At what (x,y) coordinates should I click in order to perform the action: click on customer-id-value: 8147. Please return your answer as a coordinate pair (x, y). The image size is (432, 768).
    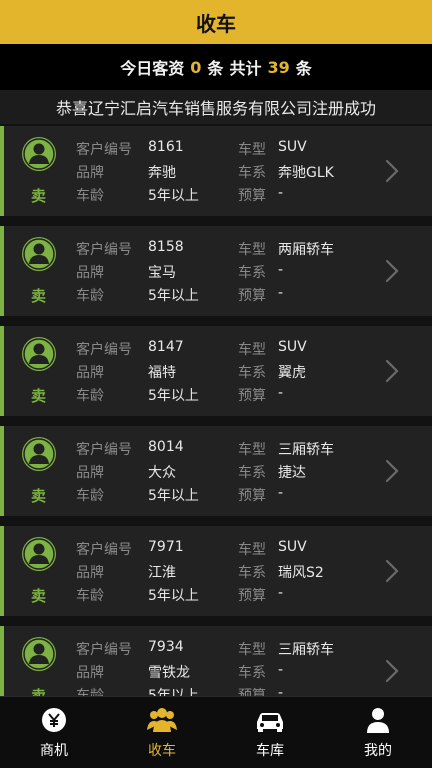
    Looking at the image, I should click on (166, 347).